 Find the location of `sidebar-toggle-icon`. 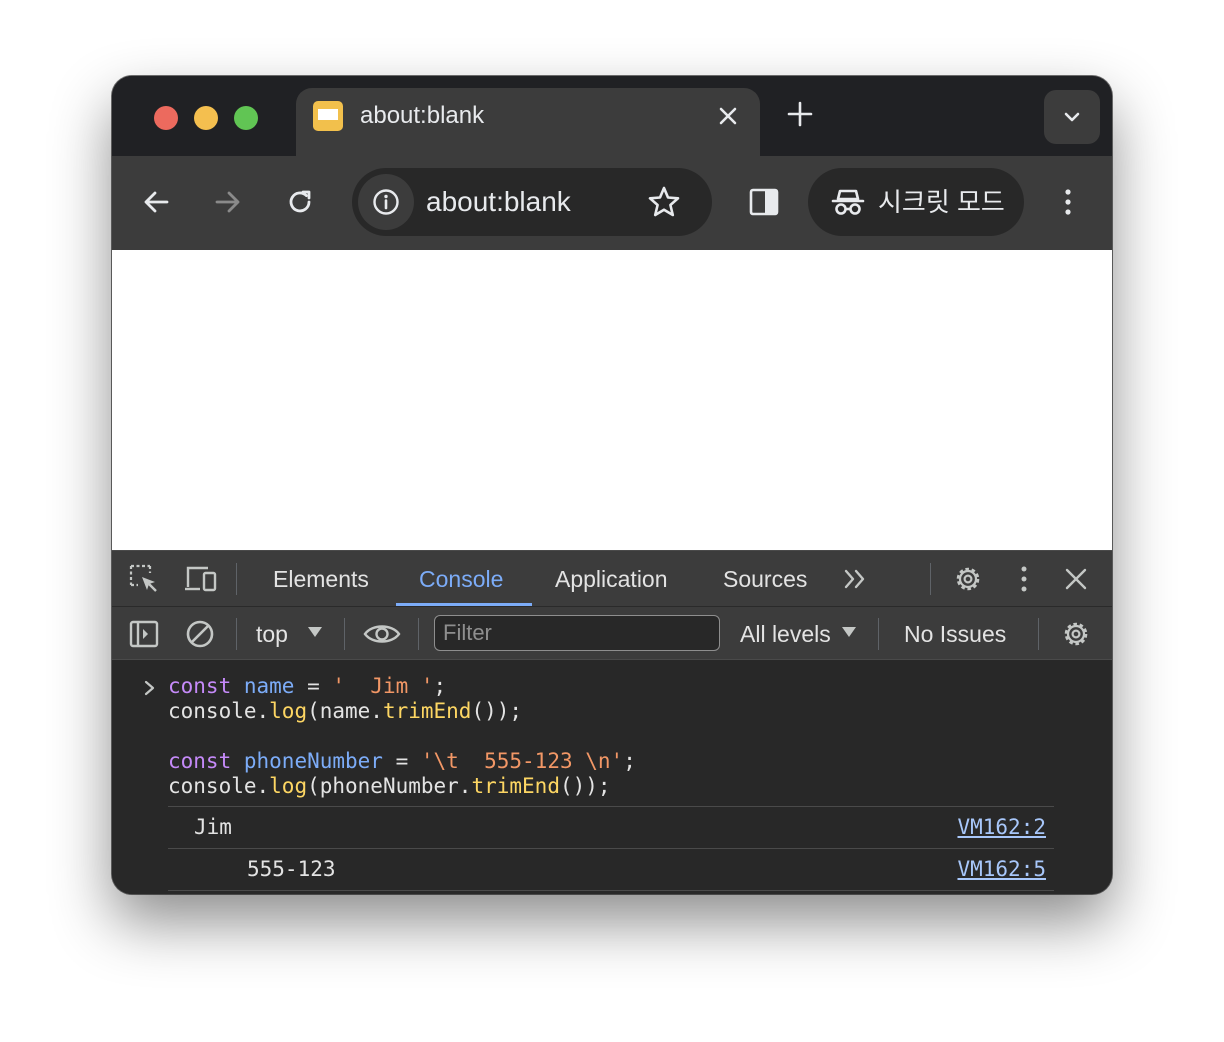

sidebar-toggle-icon is located at coordinates (144, 634).